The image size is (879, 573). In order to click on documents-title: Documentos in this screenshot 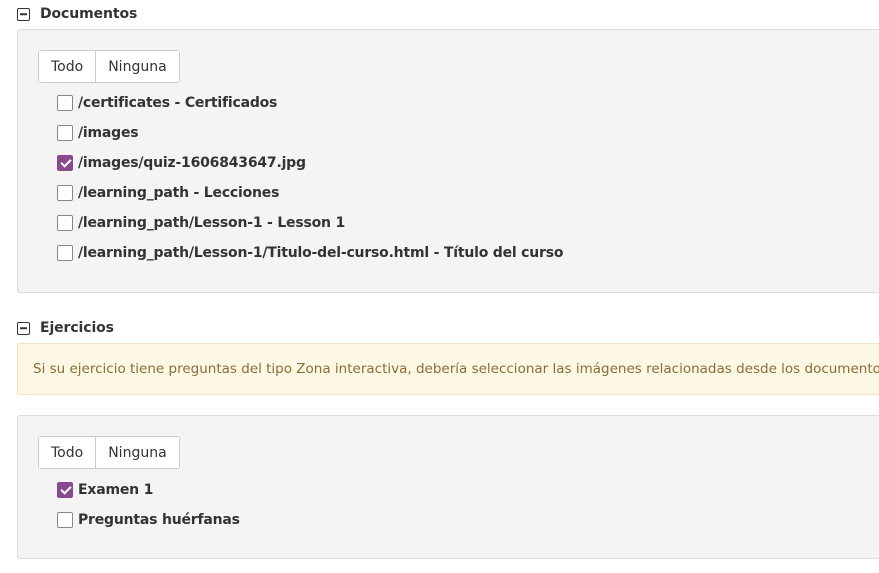, I will do `click(89, 14)`.